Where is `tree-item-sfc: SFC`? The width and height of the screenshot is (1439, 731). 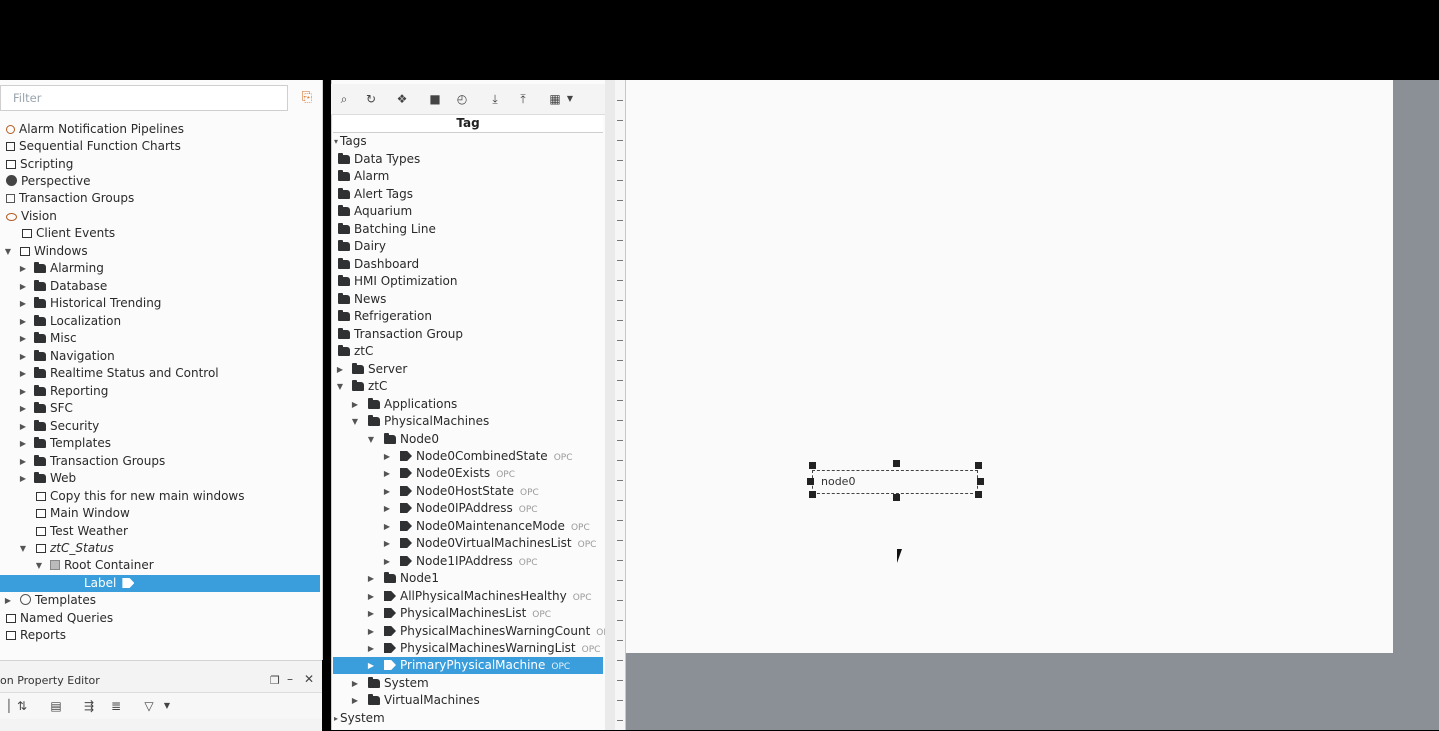
tree-item-sfc: SFC is located at coordinates (53, 408).